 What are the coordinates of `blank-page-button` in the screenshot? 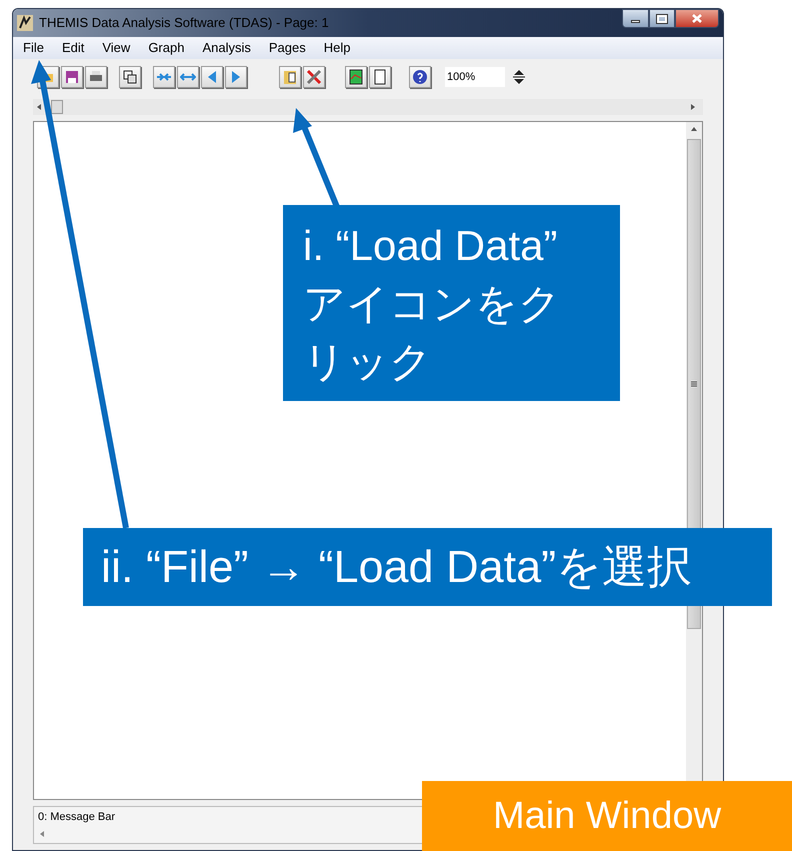 It's located at (380, 77).